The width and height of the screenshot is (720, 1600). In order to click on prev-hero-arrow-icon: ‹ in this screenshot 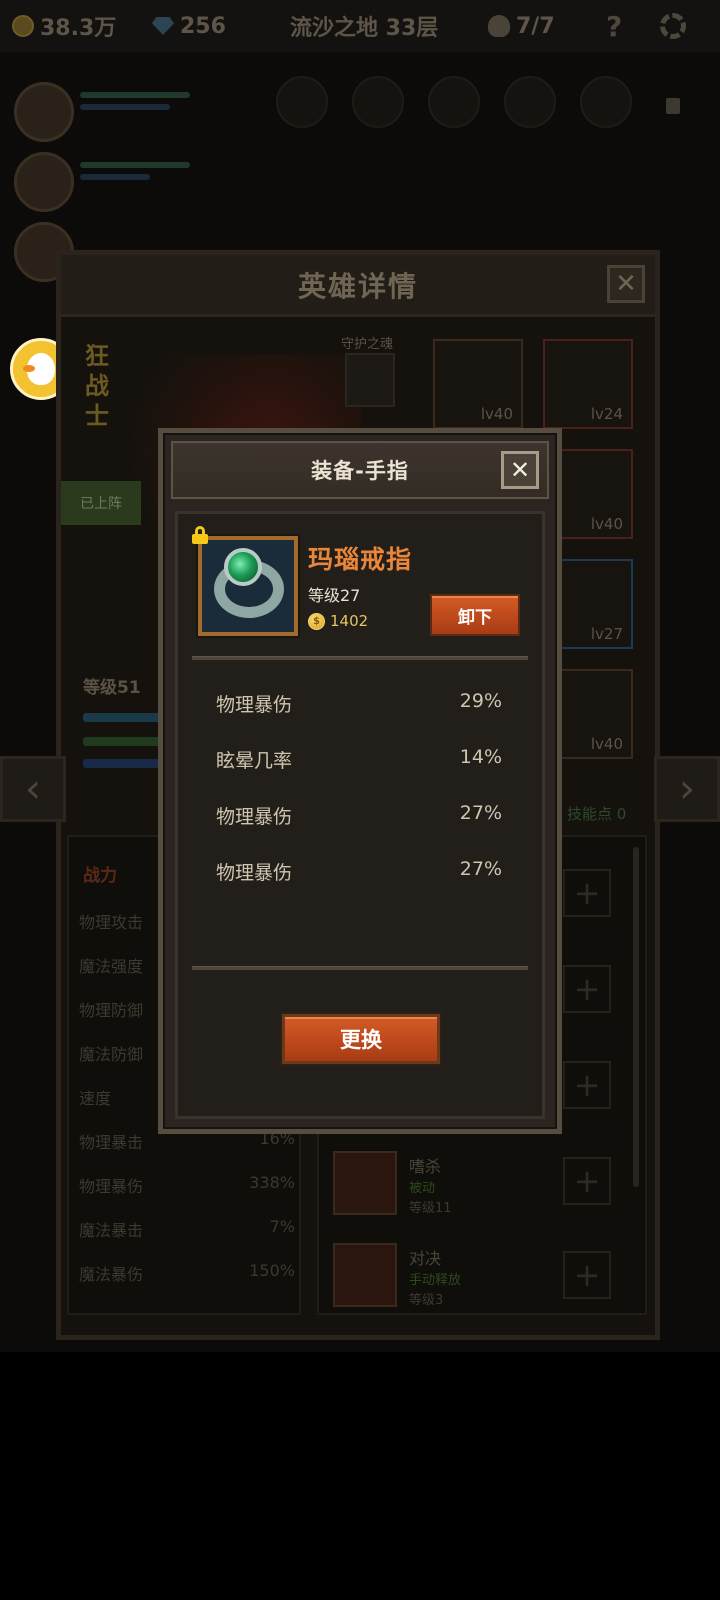, I will do `click(33, 789)`.